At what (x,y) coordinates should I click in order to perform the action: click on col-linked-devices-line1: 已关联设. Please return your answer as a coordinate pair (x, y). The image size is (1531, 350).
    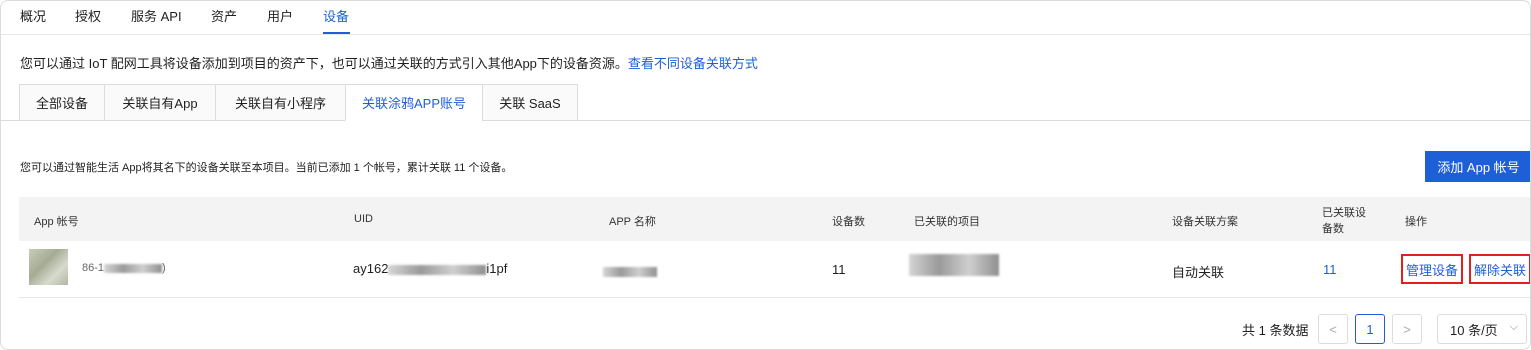
    Looking at the image, I should click on (1344, 213).